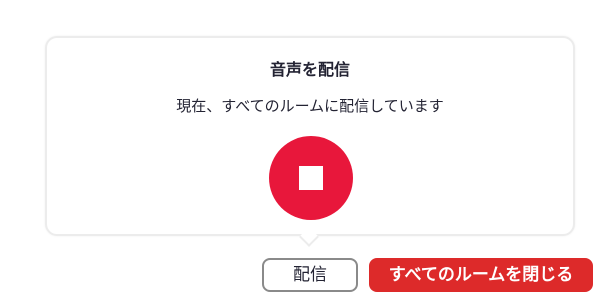 The width and height of the screenshot is (598, 301). I want to click on stop-icon, so click(311, 178).